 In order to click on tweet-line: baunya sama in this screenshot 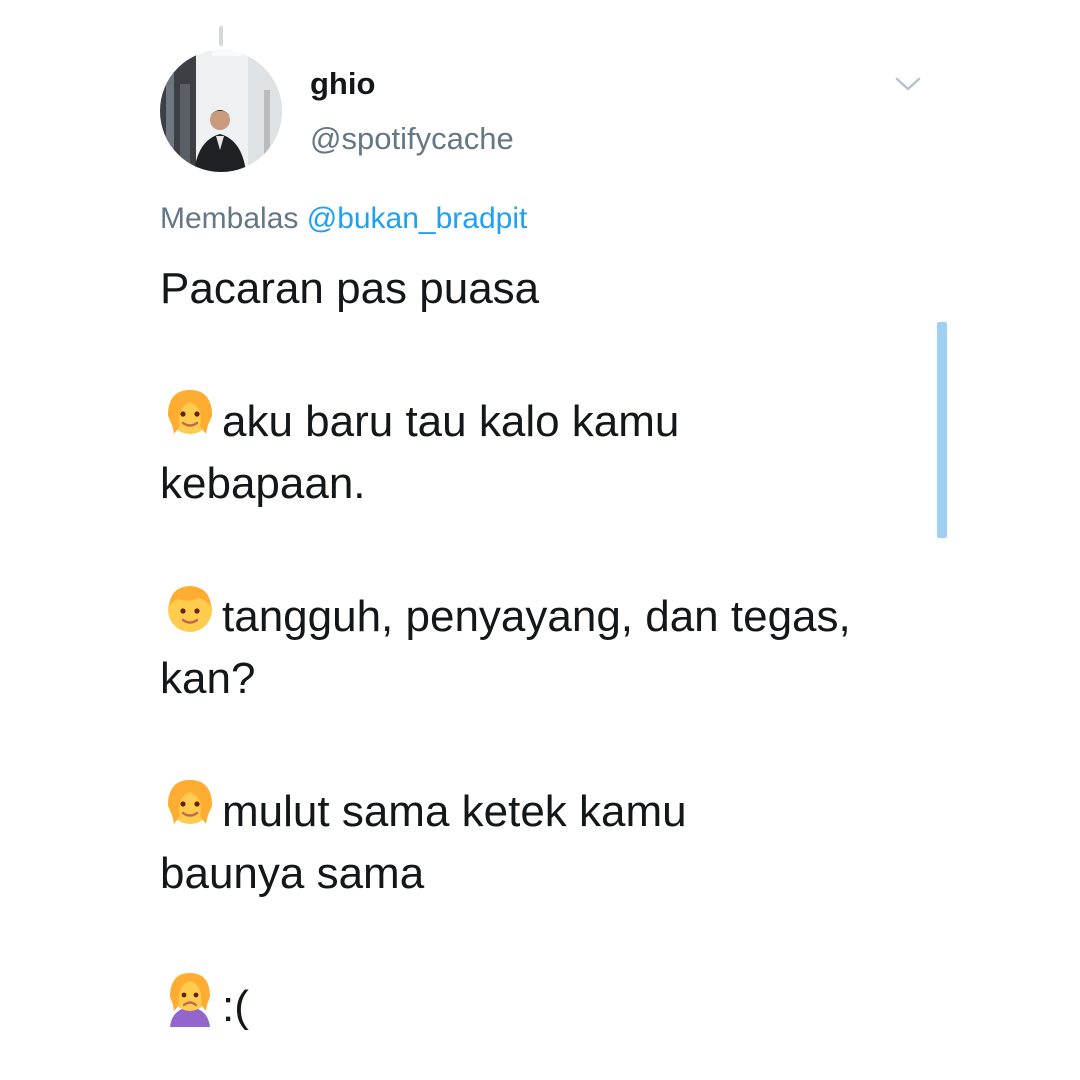, I will do `click(292, 873)`.